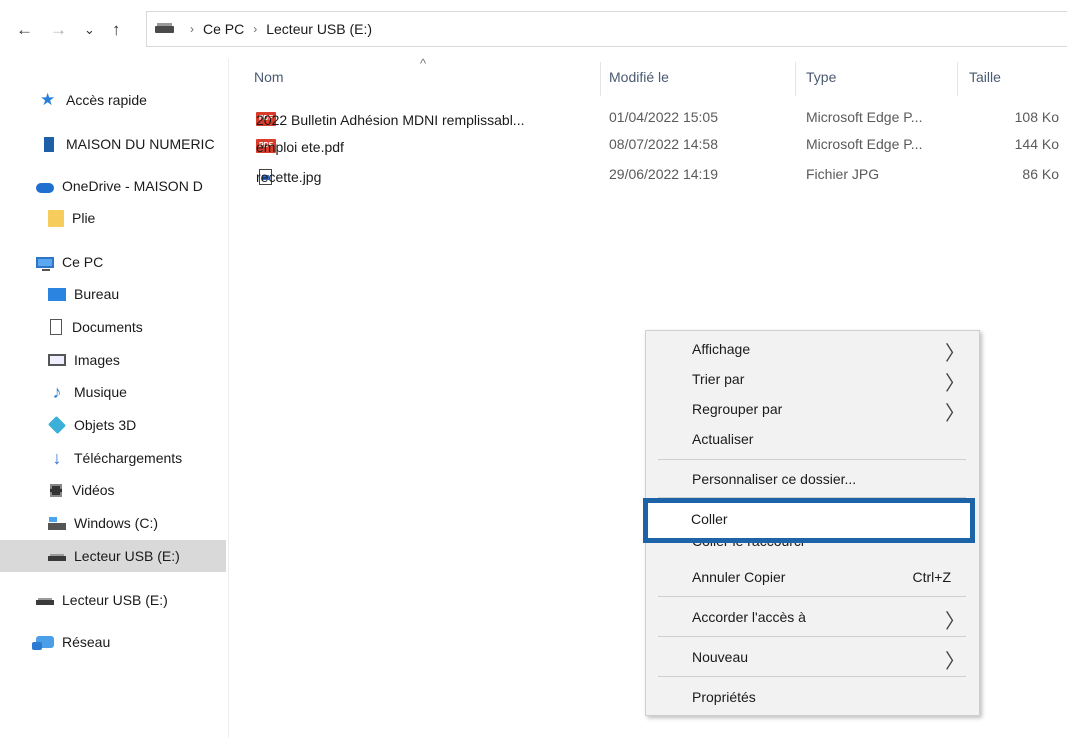  What do you see at coordinates (48, 99) in the screenshot?
I see `star-icon: ★` at bounding box center [48, 99].